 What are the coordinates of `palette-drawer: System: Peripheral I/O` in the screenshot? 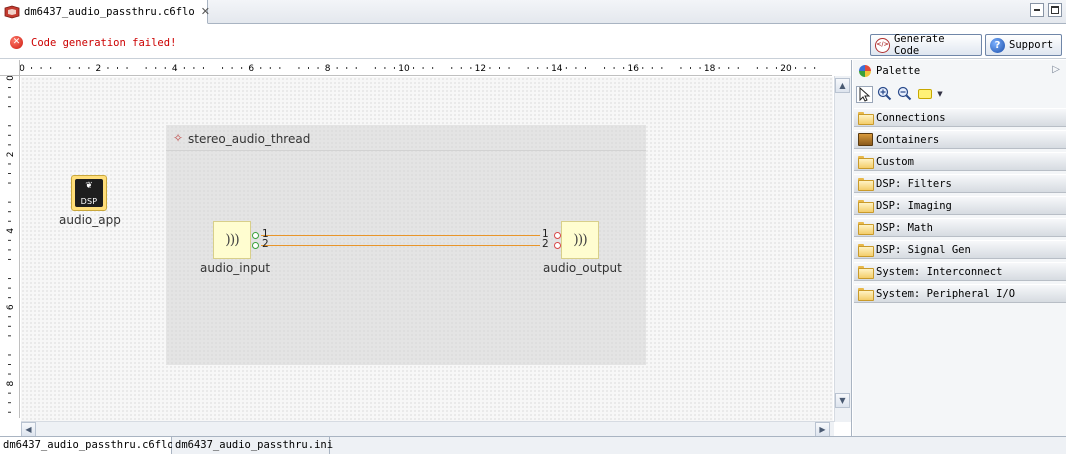 It's located at (960, 293).